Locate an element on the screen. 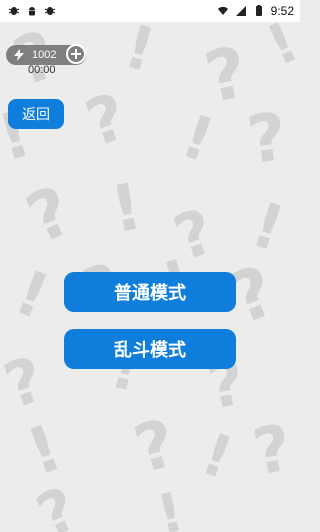 This screenshot has width=320, height=532. brawl-mode-button: 乱斗模式 is located at coordinates (150, 349).